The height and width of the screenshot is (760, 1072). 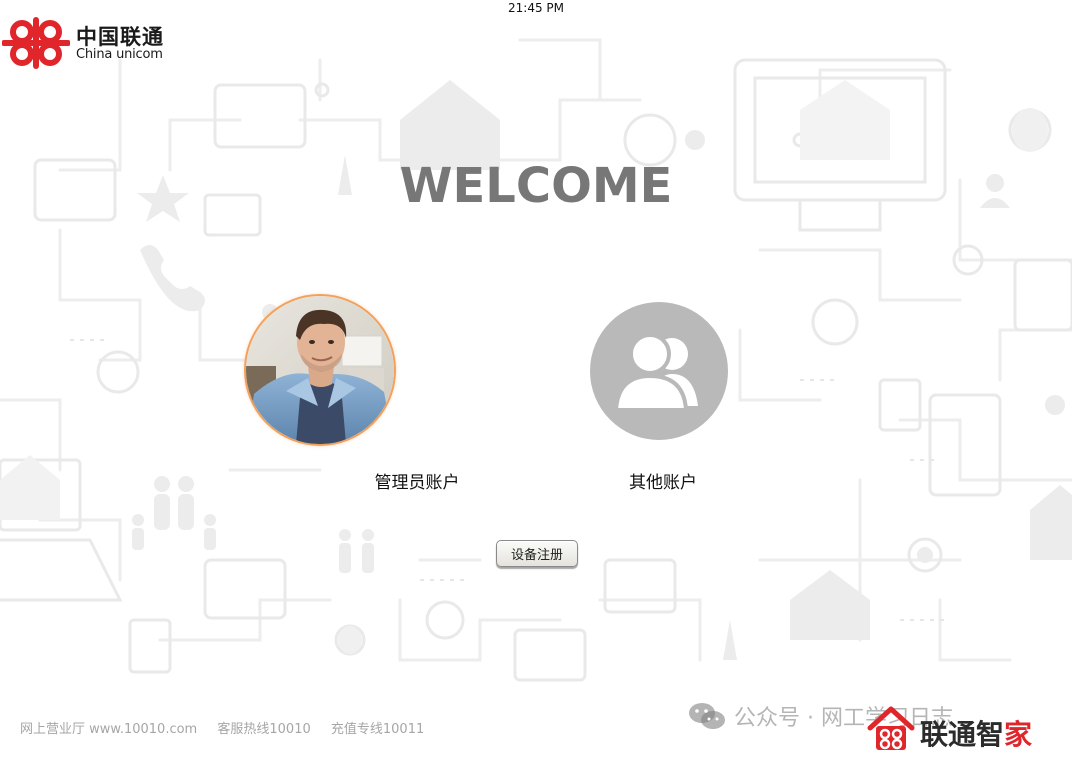 What do you see at coordinates (536, 186) in the screenshot?
I see `welcome-title: WELCOME` at bounding box center [536, 186].